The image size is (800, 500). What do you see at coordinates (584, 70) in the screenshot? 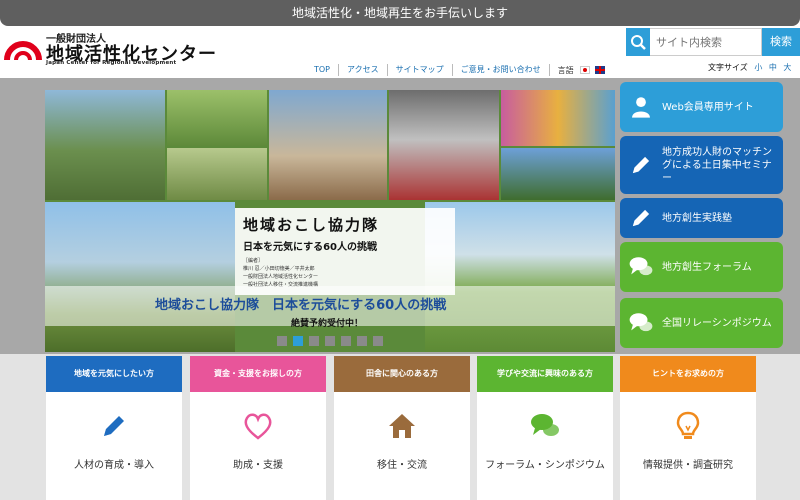
I see `japanese-flag-icon` at bounding box center [584, 70].